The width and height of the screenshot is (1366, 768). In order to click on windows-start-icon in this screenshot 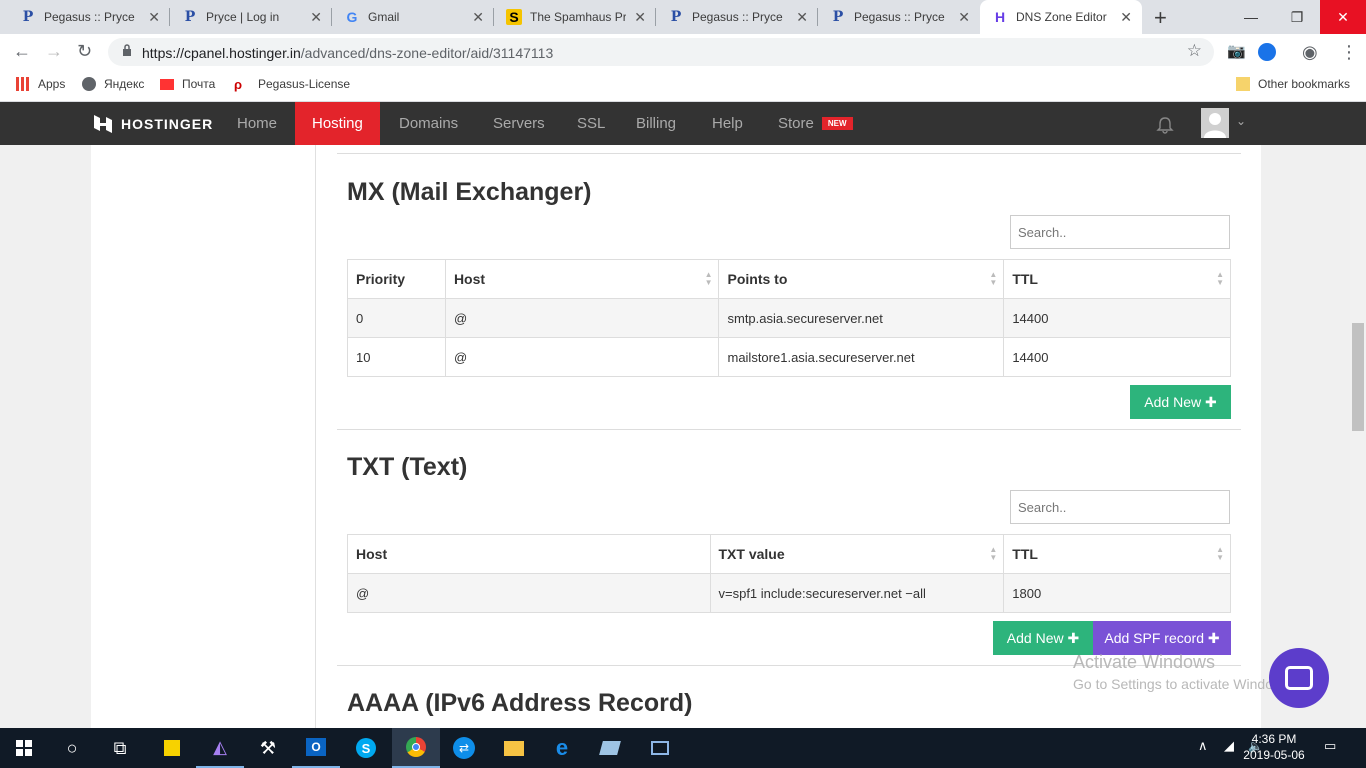, I will do `click(24, 748)`.